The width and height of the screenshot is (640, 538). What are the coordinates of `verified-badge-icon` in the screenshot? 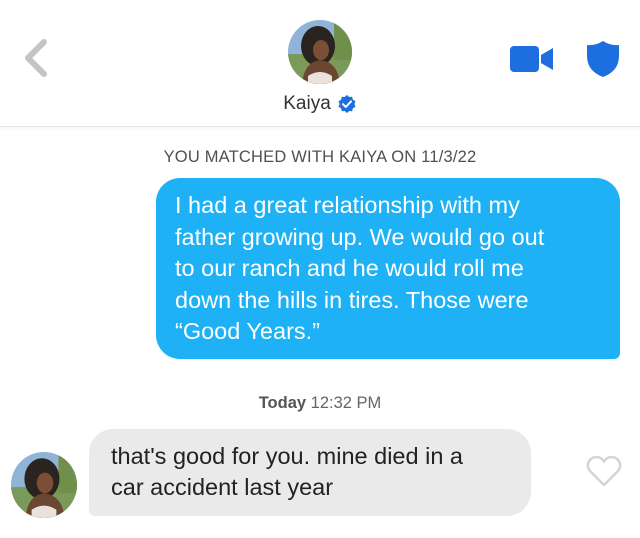 It's located at (347, 104).